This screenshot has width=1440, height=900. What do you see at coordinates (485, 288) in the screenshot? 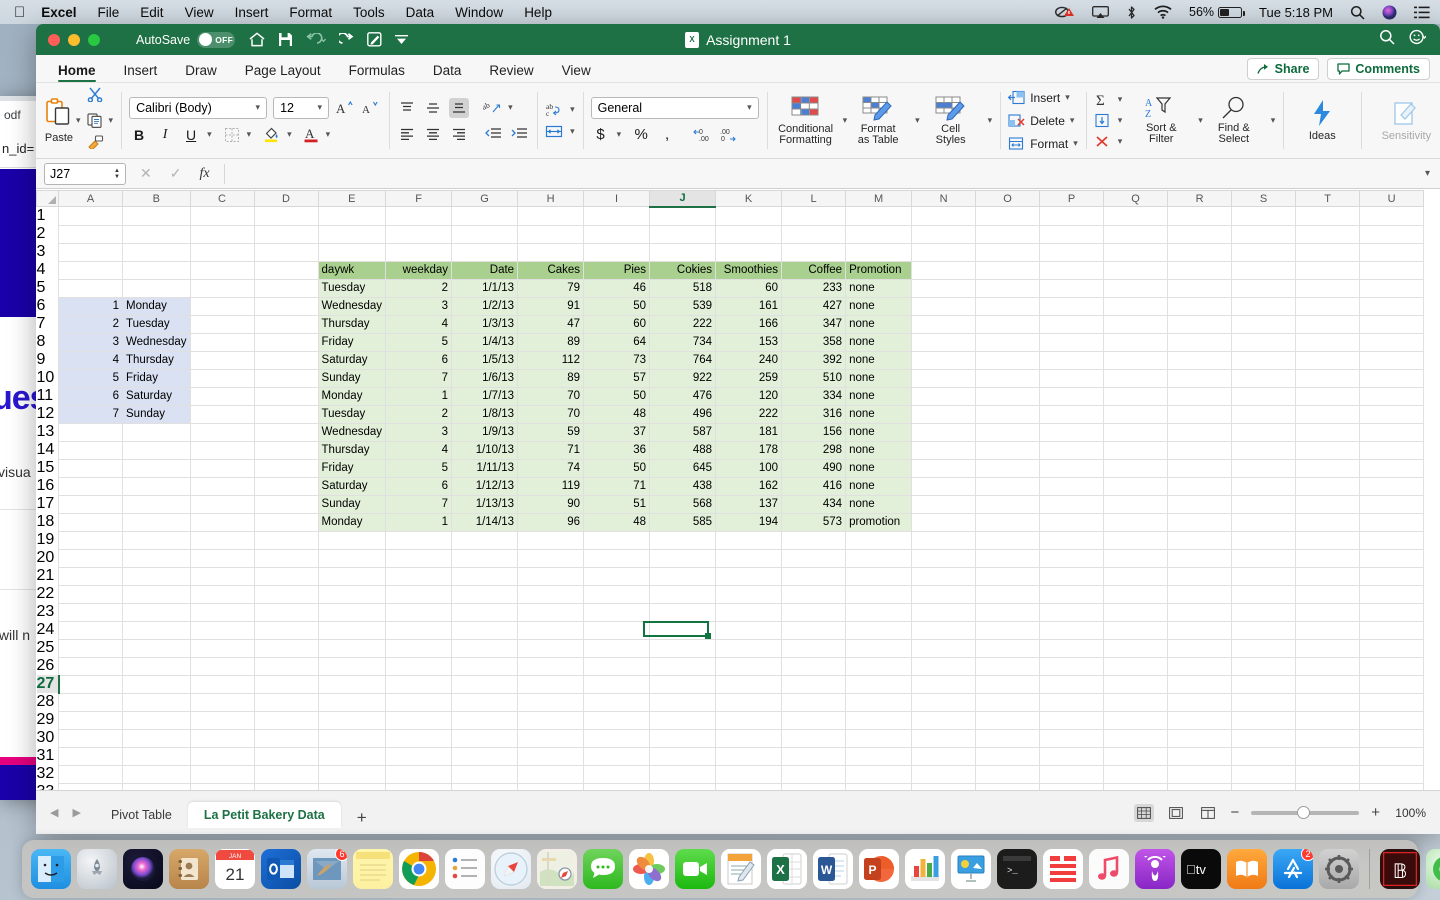
I see `cell-G5: 1/1/13` at bounding box center [485, 288].